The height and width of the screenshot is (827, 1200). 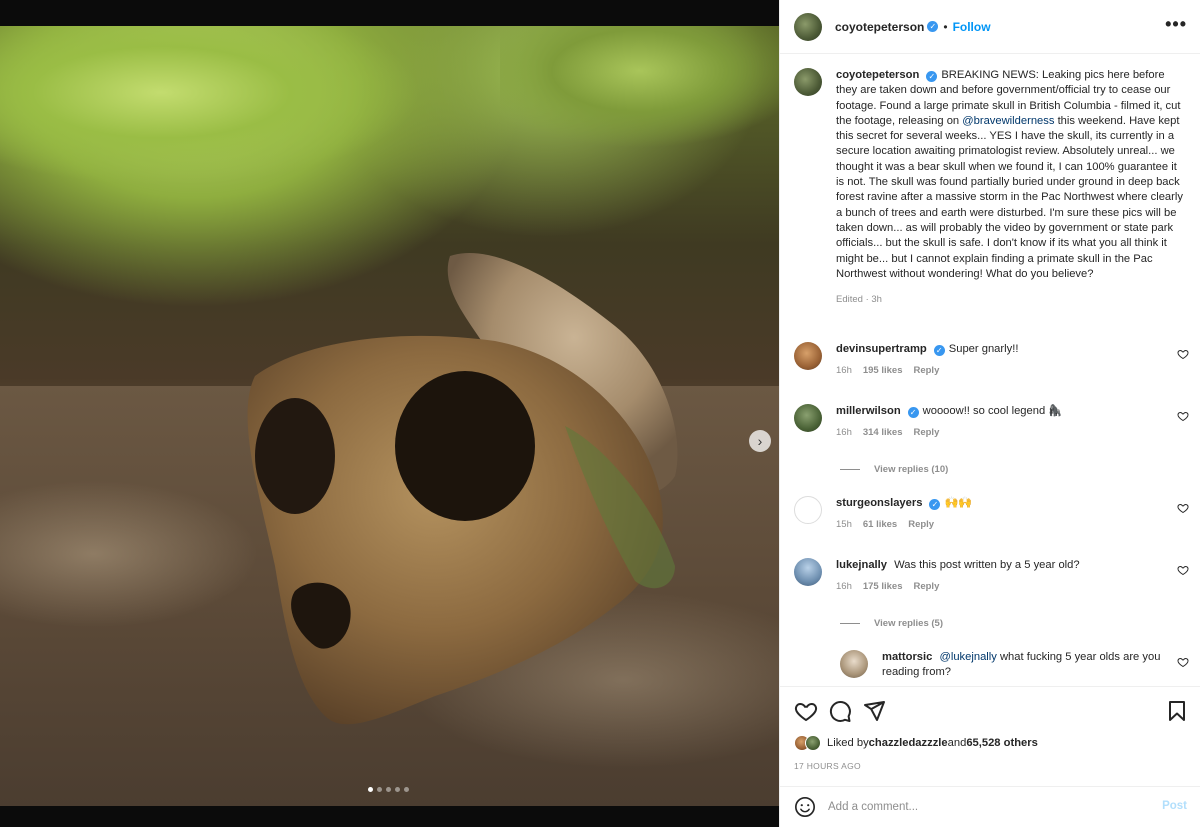 What do you see at coordinates (883, 370) in the screenshot?
I see `comment-likes: 195 likes` at bounding box center [883, 370].